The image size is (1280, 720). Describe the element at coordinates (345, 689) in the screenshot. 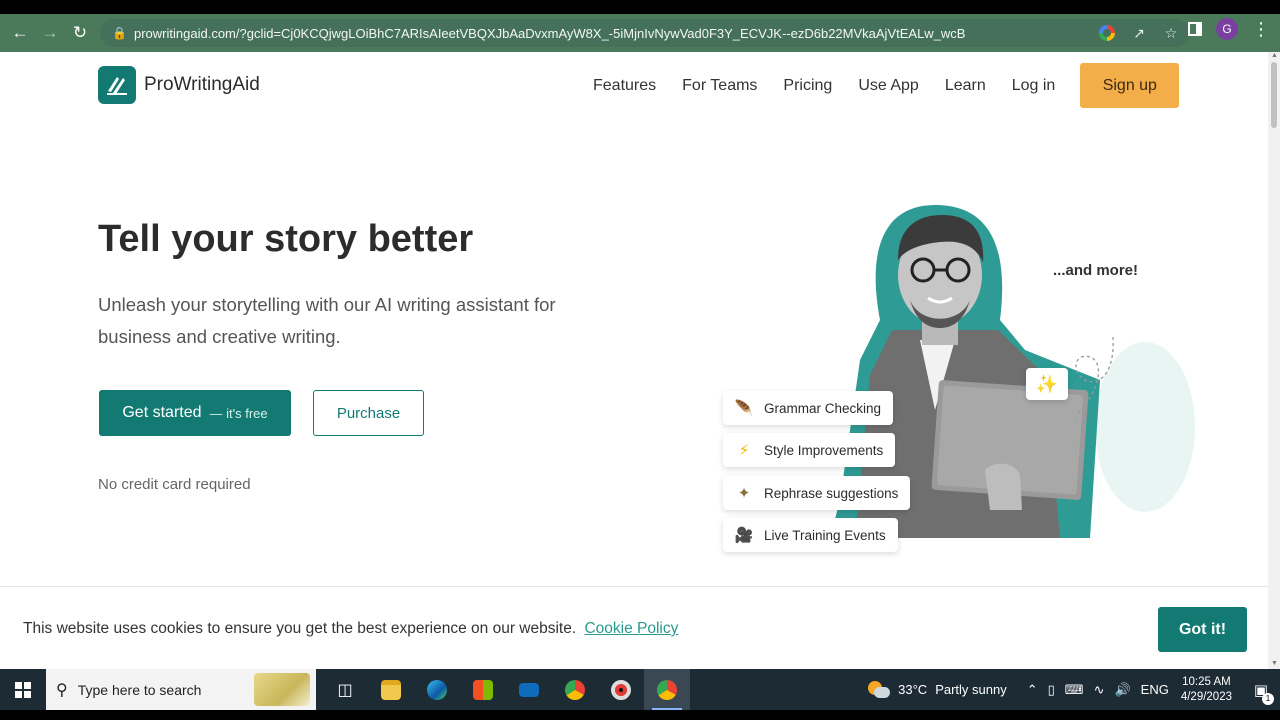

I see `task-view-icon: ◫` at that location.